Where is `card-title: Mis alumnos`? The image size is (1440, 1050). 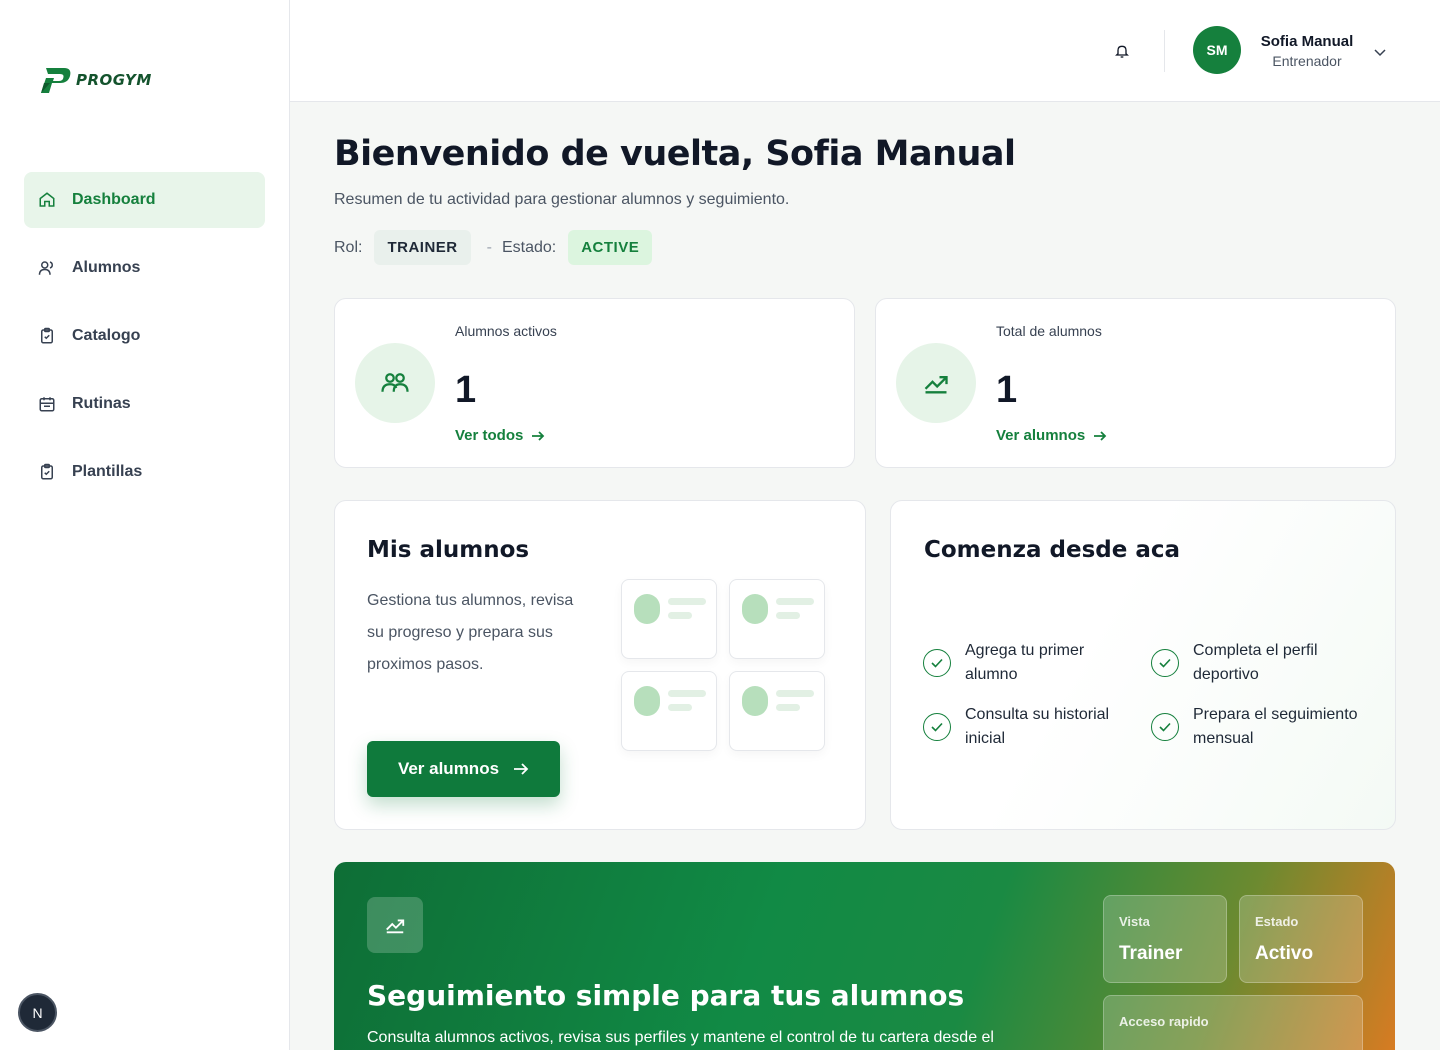 card-title: Mis alumnos is located at coordinates (448, 550).